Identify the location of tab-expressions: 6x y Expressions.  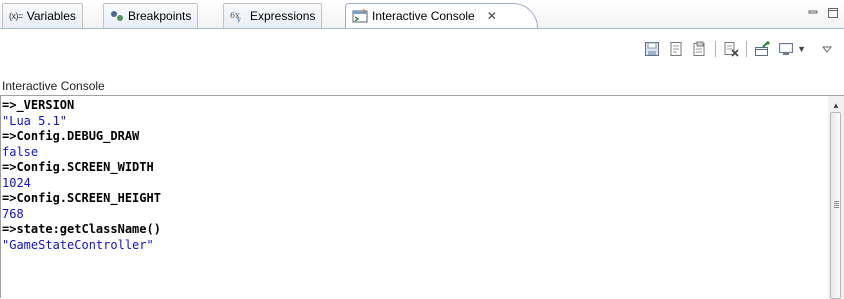
(273, 15).